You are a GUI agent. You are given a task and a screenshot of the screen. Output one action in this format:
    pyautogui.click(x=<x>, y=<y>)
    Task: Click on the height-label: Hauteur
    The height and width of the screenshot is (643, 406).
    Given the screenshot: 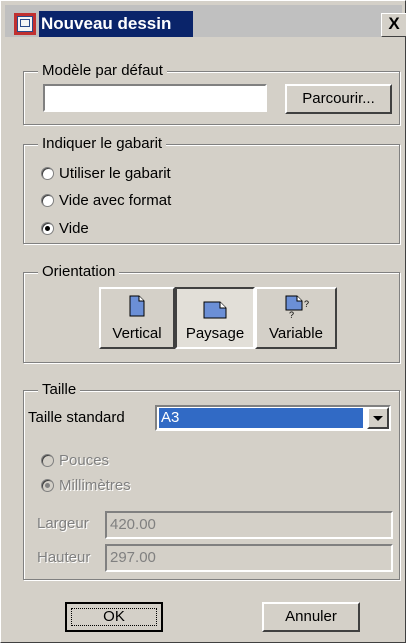 What is the action you would take?
    pyautogui.click(x=64, y=557)
    